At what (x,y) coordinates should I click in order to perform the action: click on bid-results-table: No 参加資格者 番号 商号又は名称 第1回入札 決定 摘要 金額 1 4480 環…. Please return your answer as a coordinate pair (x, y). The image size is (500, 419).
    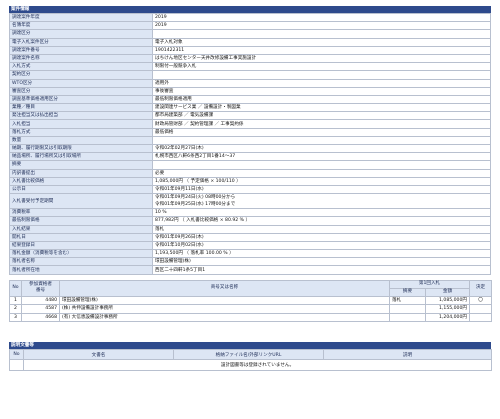
    Looking at the image, I should click on (250, 301).